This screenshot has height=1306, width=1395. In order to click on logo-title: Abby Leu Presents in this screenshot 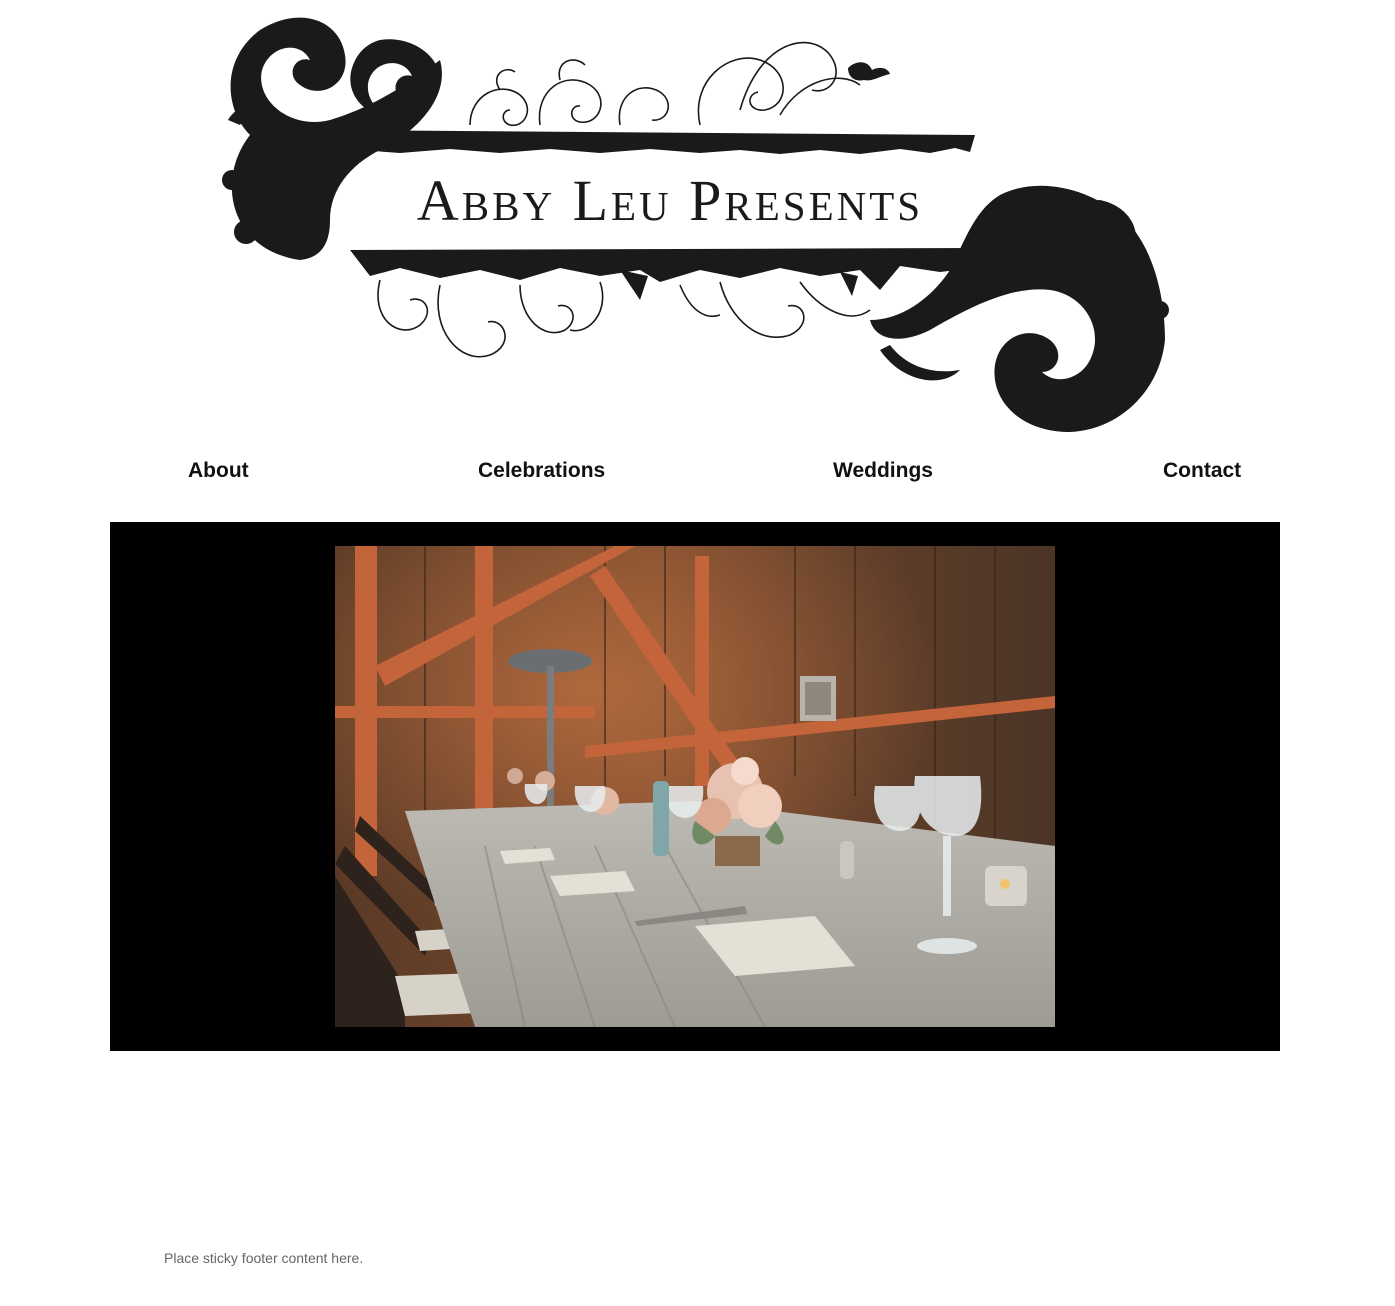, I will do `click(670, 200)`.